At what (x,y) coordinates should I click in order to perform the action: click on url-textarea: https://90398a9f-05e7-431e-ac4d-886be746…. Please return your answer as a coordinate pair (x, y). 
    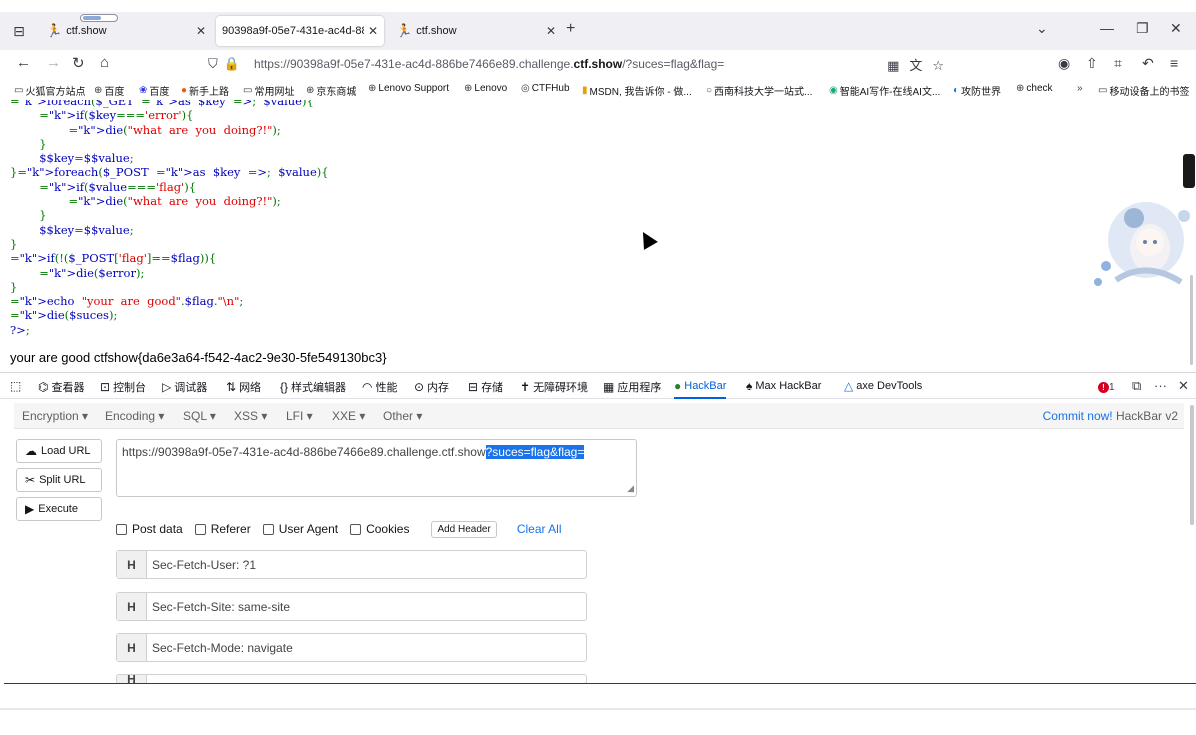
    Looking at the image, I should click on (376, 468).